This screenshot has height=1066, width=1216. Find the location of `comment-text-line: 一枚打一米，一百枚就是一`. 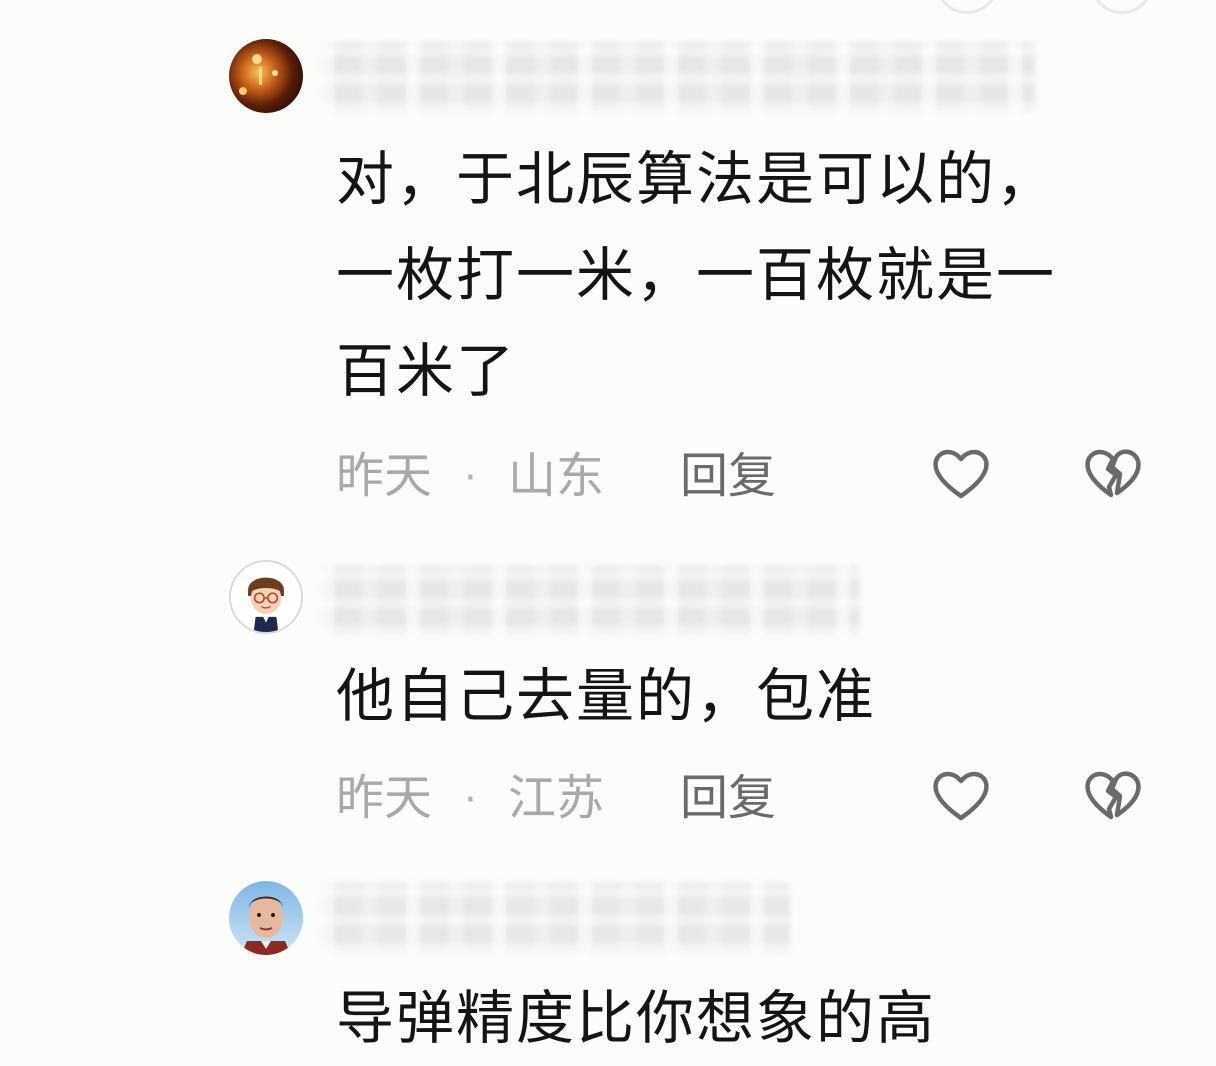

comment-text-line: 一枚打一米，一百枚就是一 is located at coordinates (696, 275).